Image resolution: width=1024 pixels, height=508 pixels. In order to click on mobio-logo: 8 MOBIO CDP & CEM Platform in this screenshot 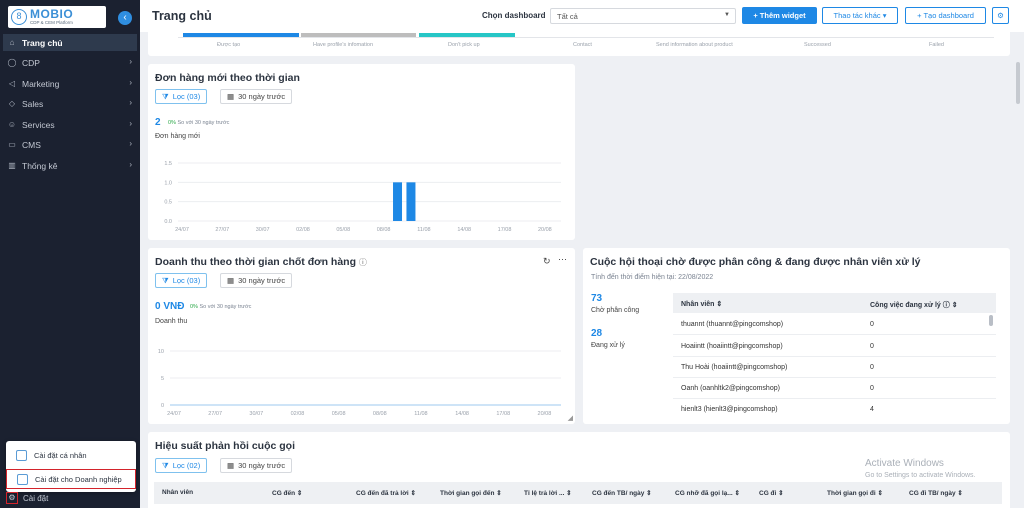, I will do `click(57, 17)`.